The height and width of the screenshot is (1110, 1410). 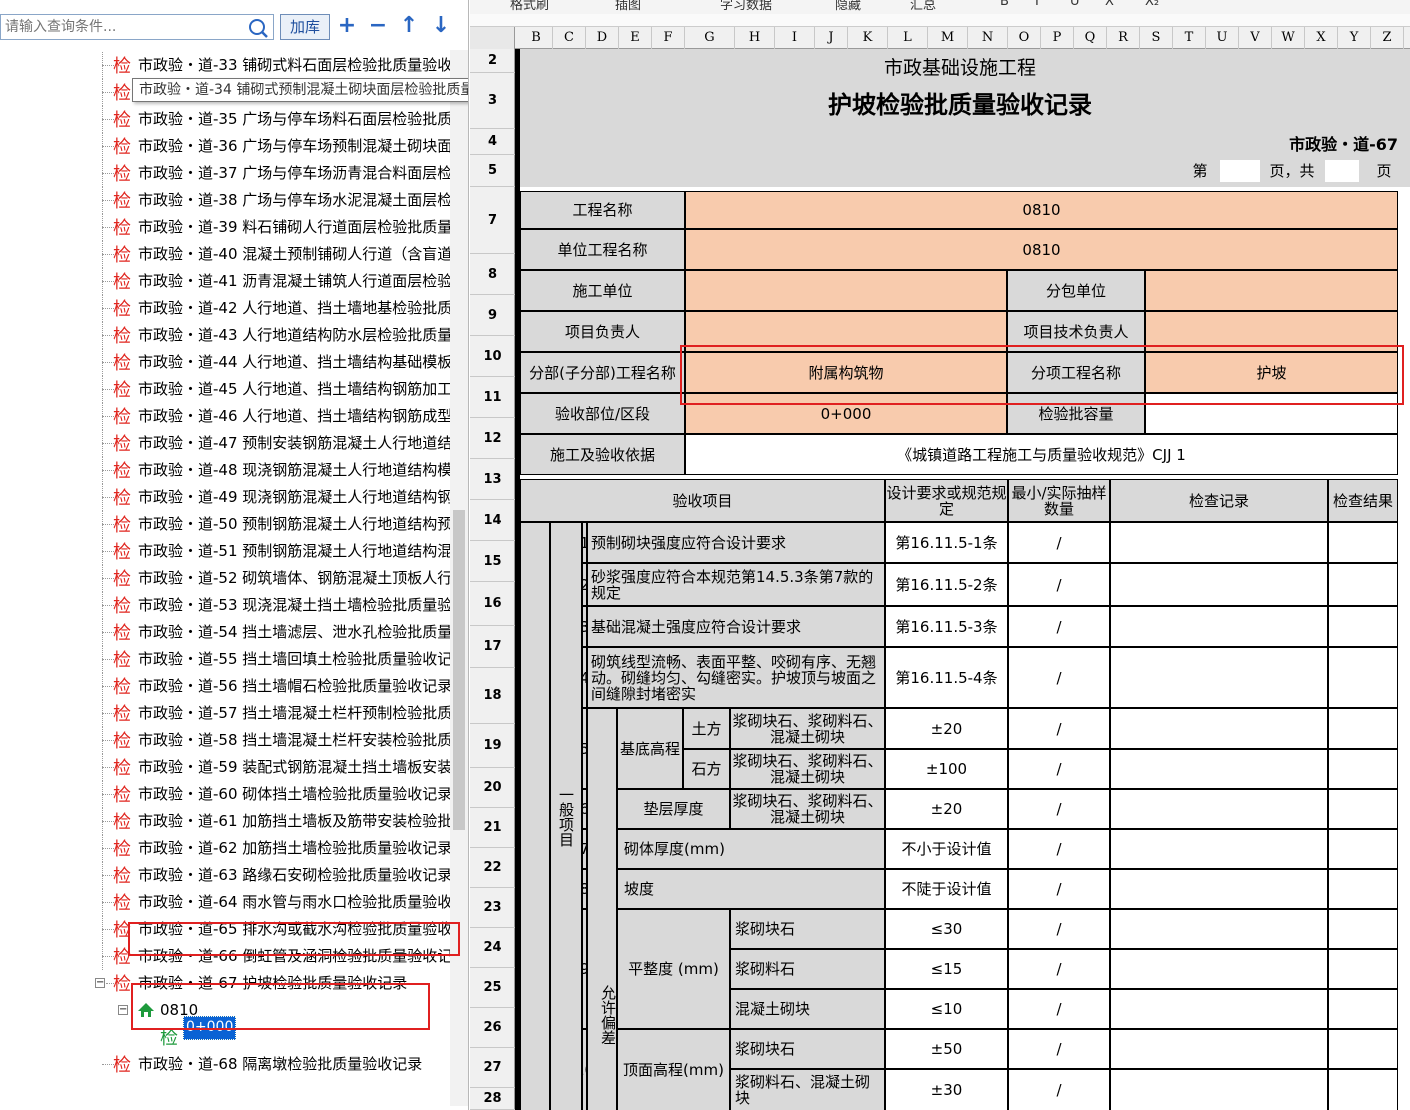 What do you see at coordinates (1075, 4) in the screenshot?
I see `ribbon-item: U` at bounding box center [1075, 4].